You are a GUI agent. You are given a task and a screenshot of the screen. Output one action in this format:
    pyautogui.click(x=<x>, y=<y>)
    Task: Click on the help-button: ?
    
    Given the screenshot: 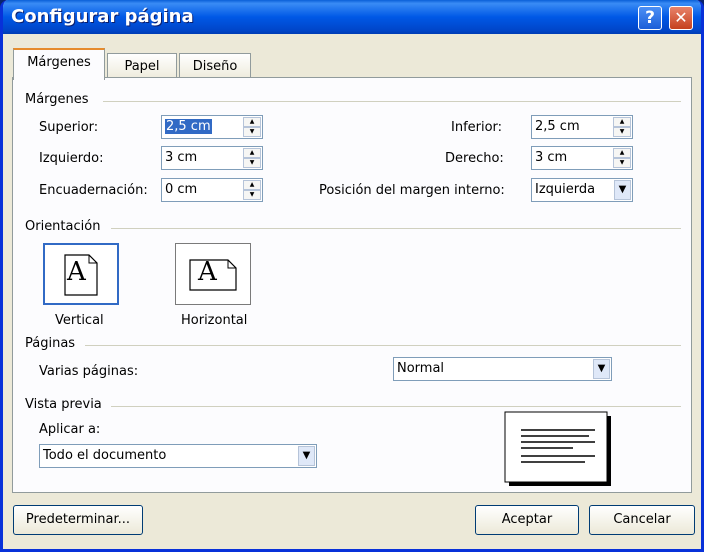 What is the action you would take?
    pyautogui.click(x=650, y=18)
    